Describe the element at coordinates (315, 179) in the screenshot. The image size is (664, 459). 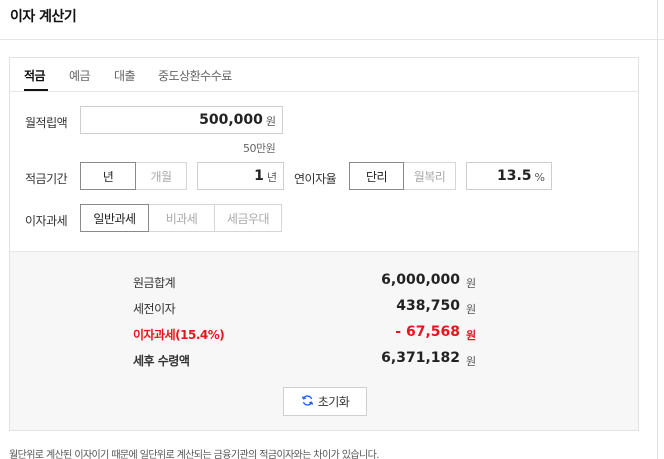
I see `rate-label: 연이자율` at that location.